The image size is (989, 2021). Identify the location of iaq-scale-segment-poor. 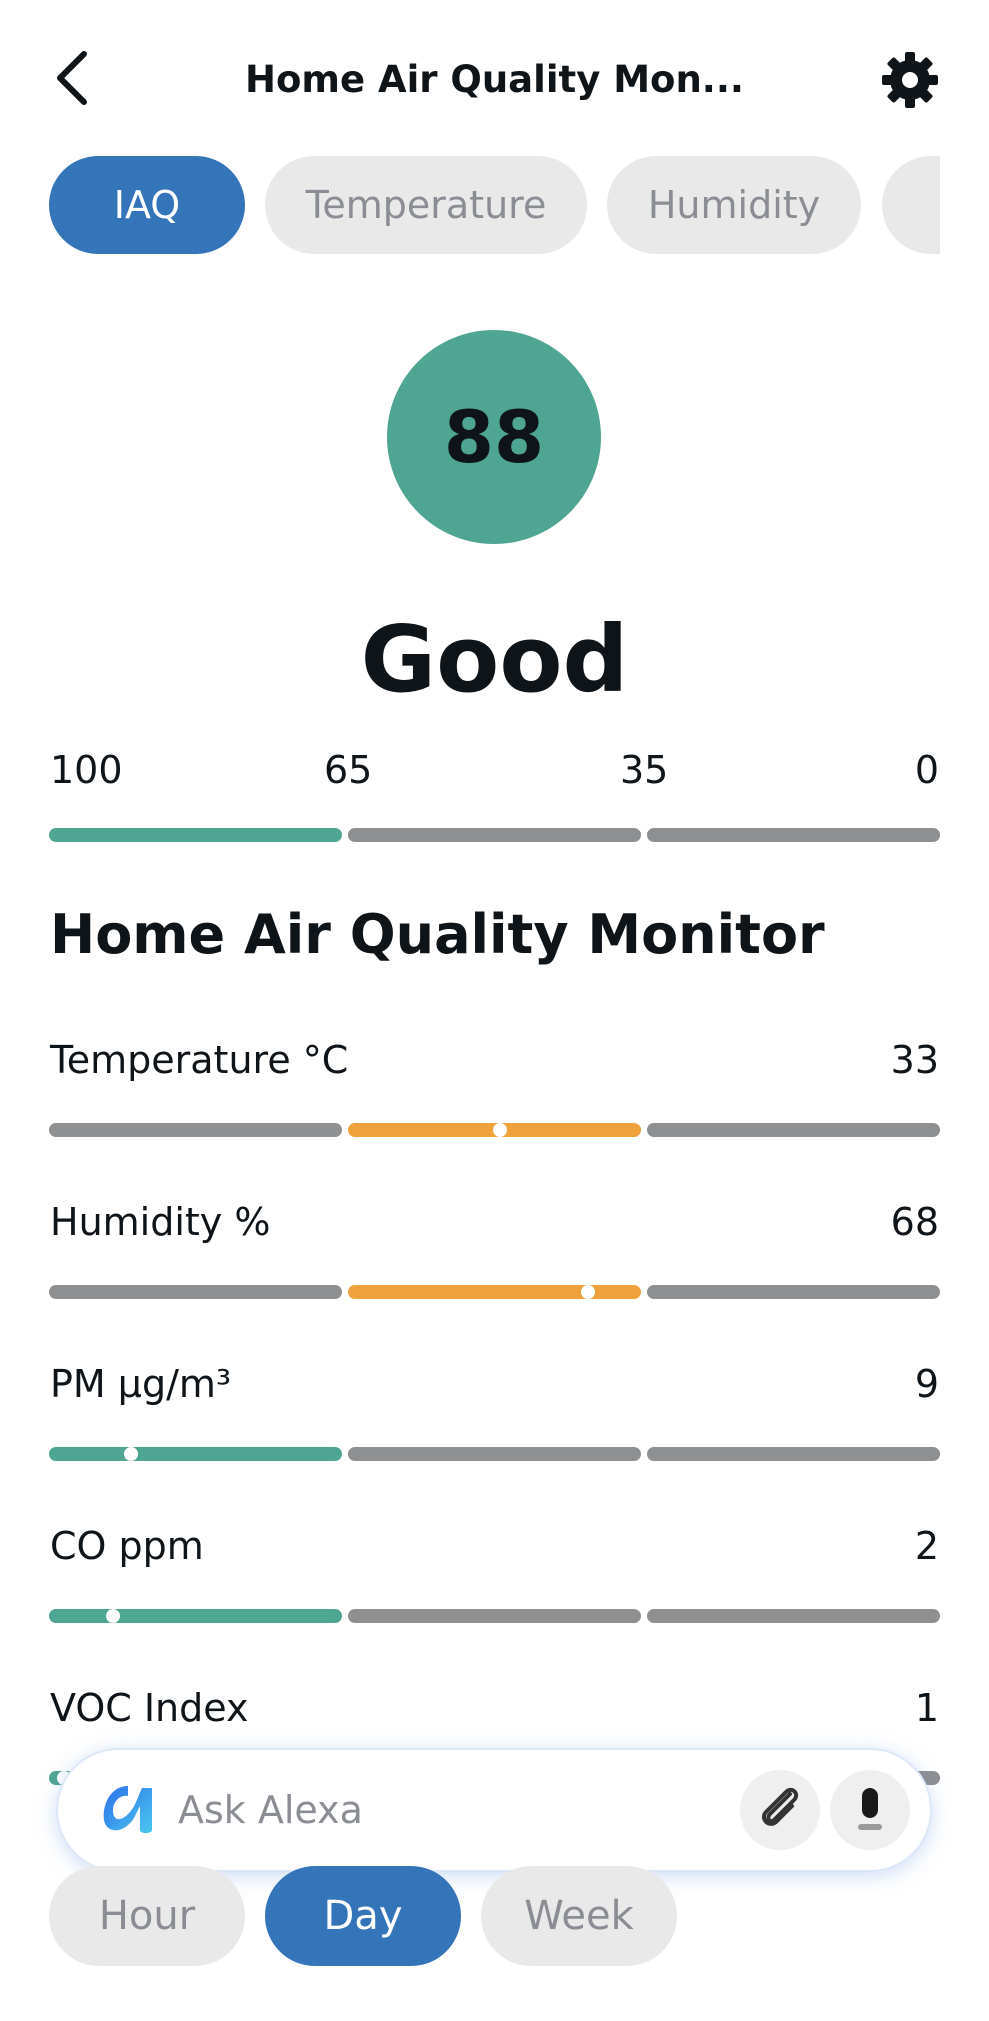
(793, 835).